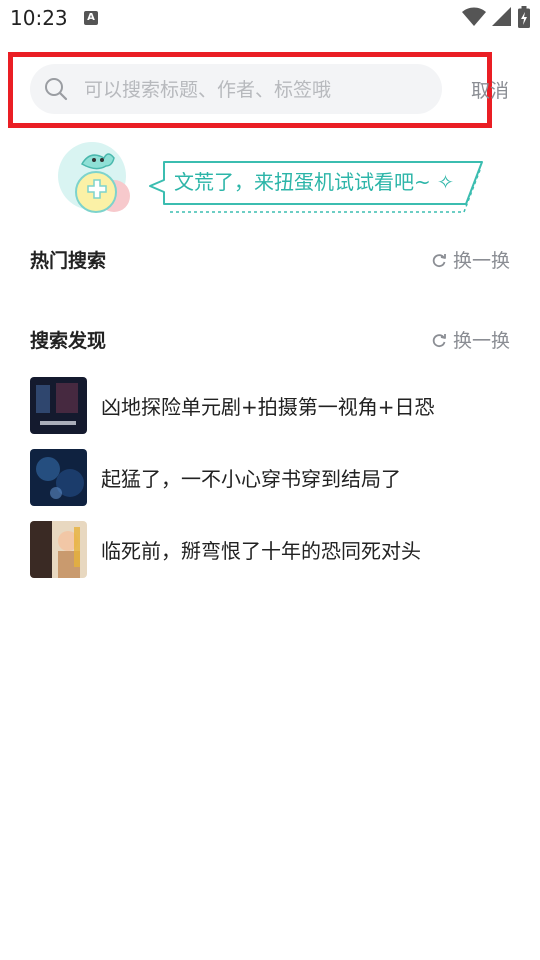  I want to click on search-highlight-frame, so click(250, 90).